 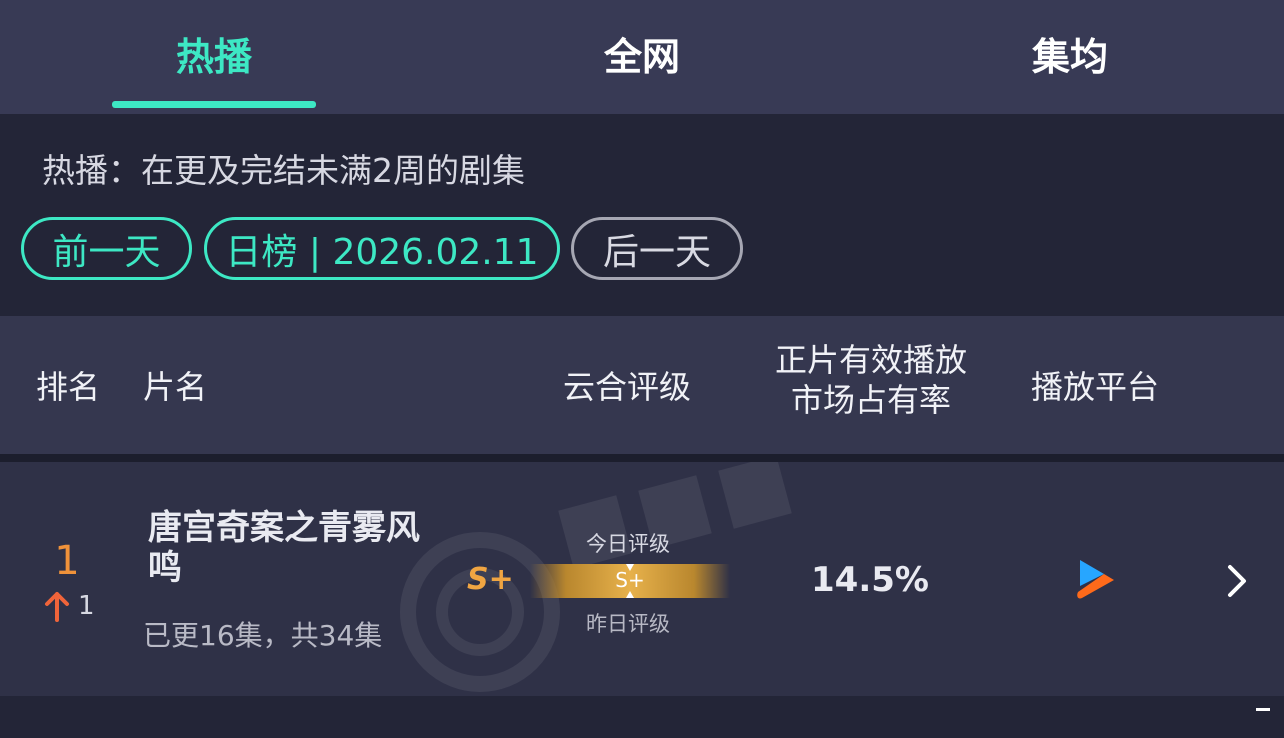 I want to click on arrow-up-icon, so click(x=57, y=607).